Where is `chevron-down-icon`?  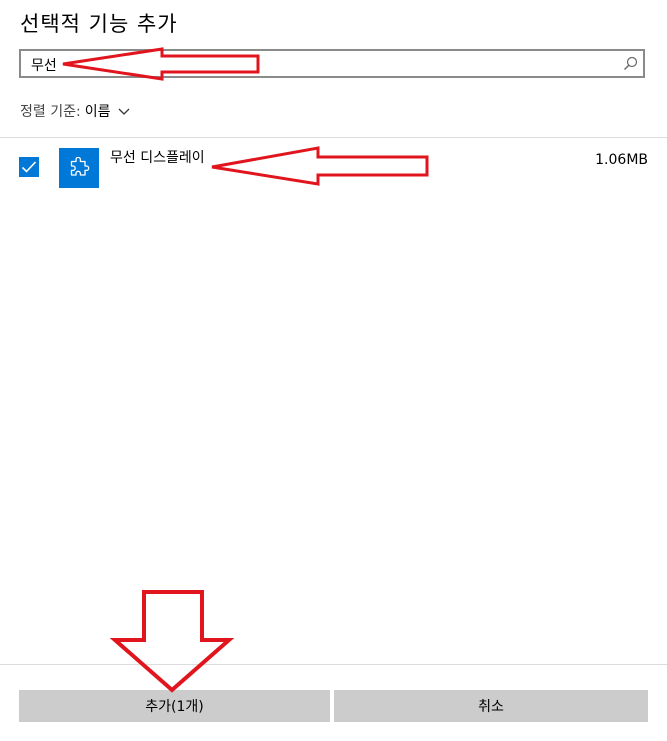 chevron-down-icon is located at coordinates (124, 111).